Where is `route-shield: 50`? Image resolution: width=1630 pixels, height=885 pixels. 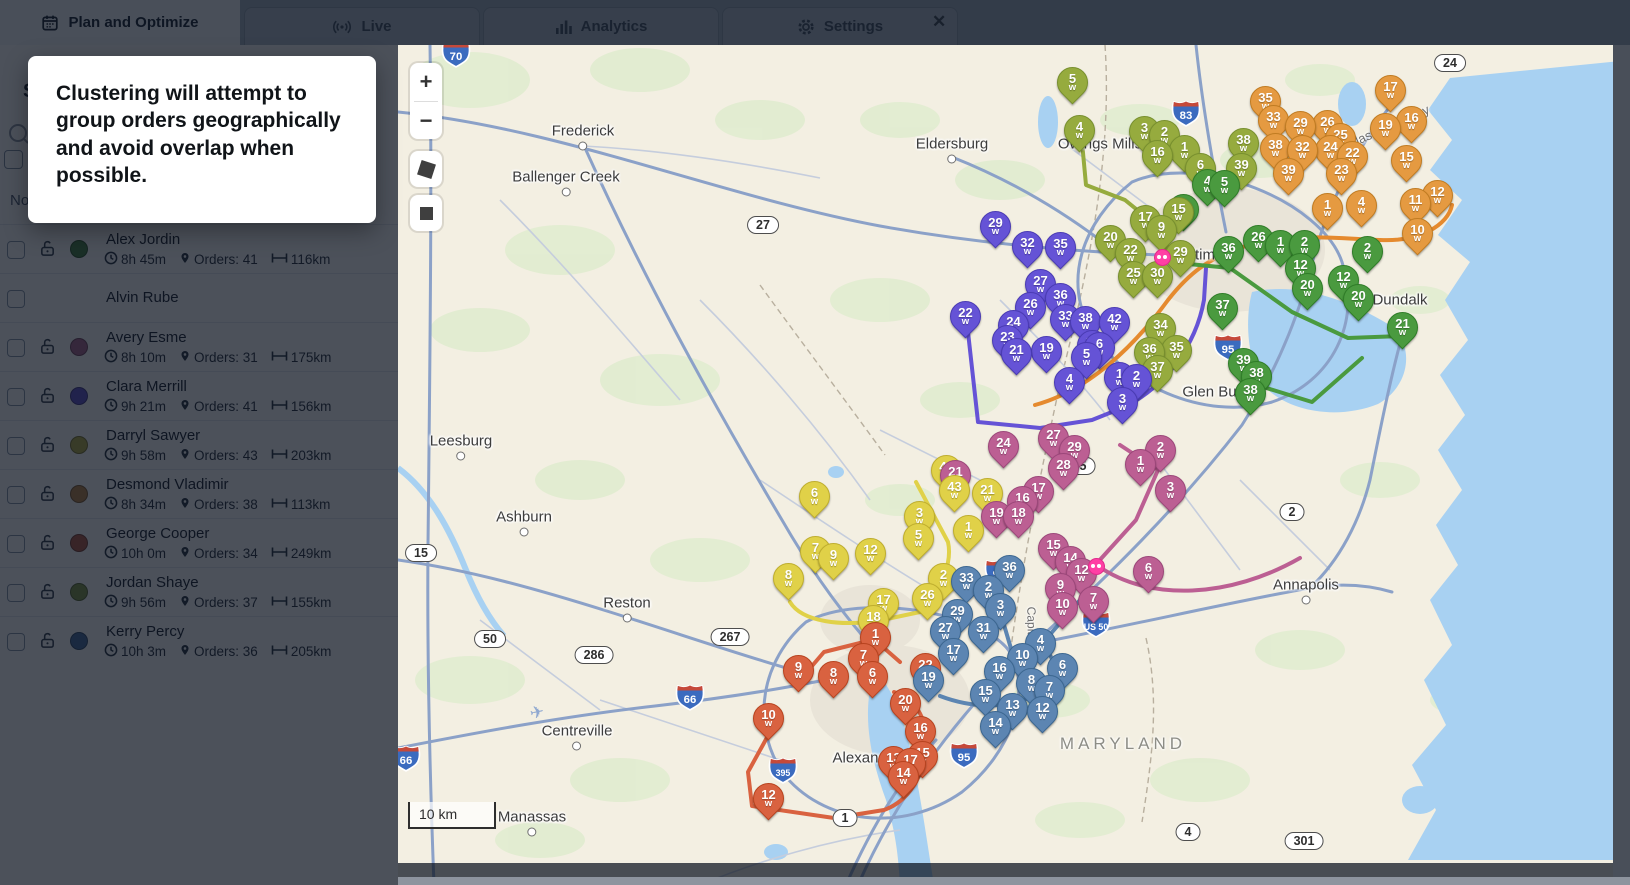
route-shield: 50 is located at coordinates (490, 639).